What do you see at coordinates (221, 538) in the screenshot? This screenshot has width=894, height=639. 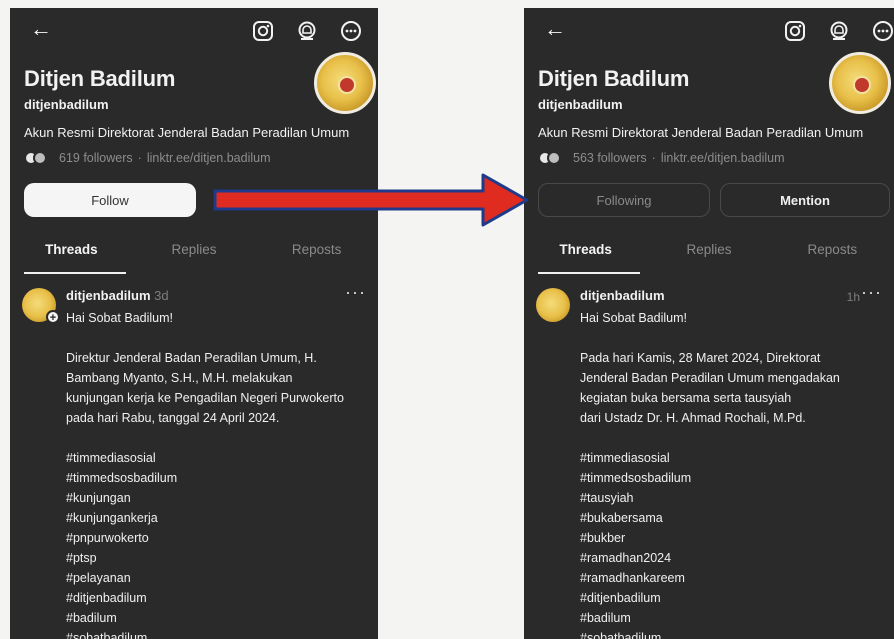 I see `hashtag: #pnpurwokerto` at bounding box center [221, 538].